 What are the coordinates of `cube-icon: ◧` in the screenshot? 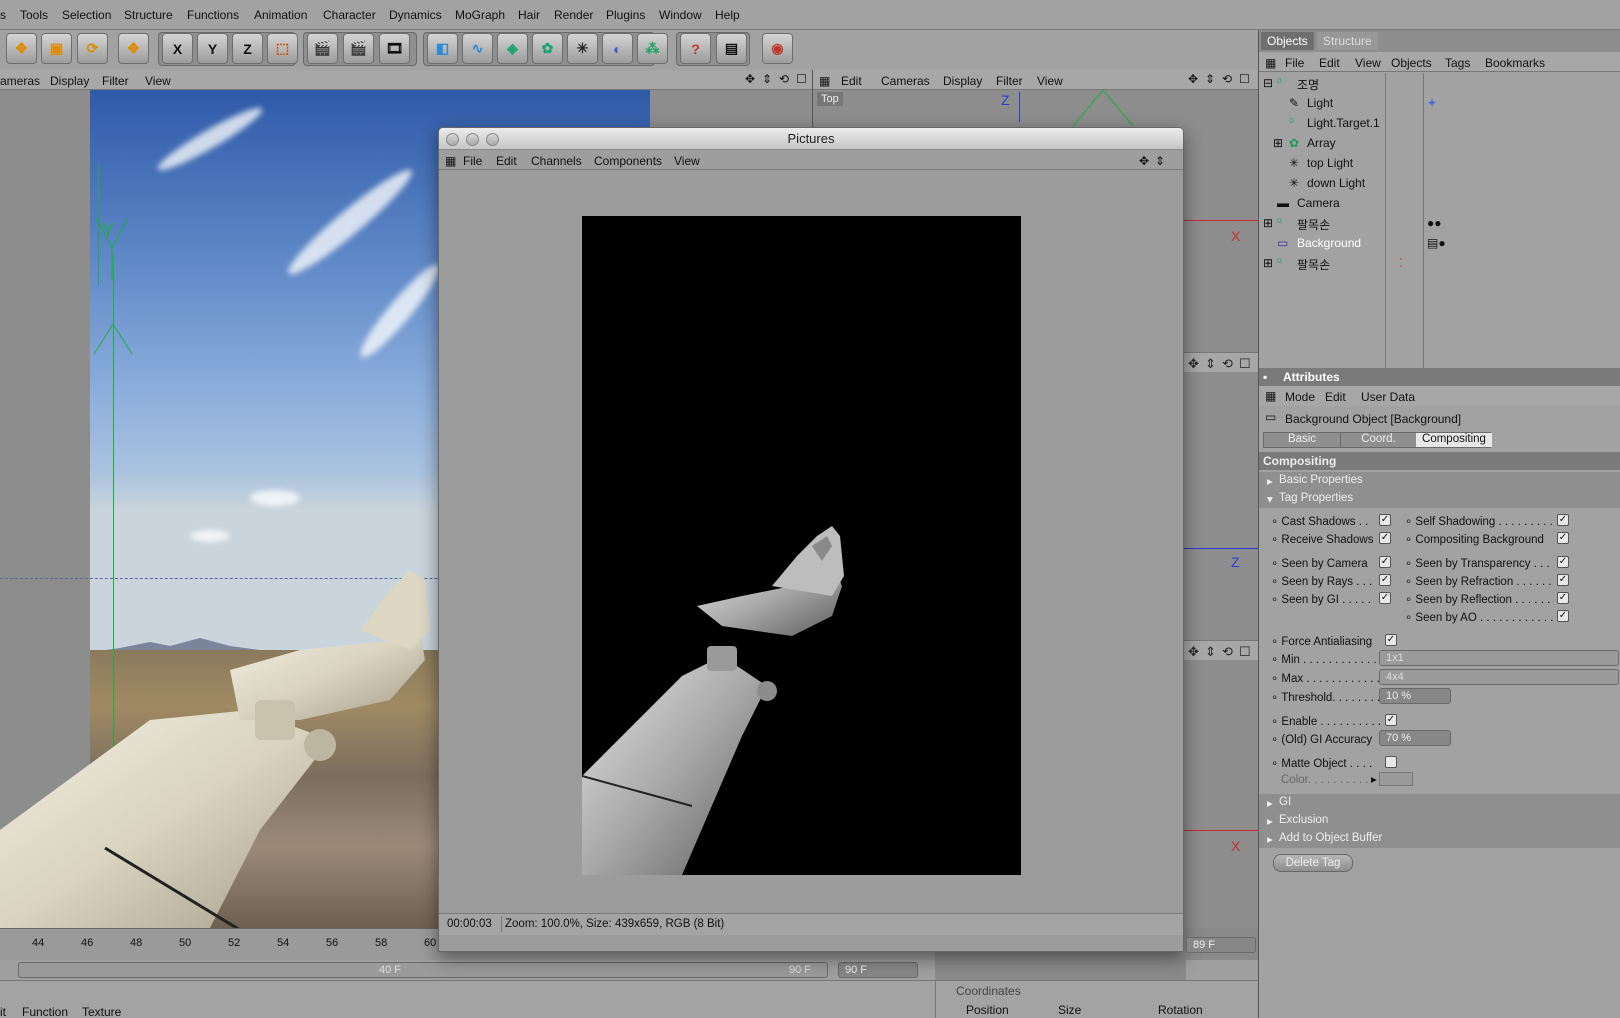 It's located at (442, 48).